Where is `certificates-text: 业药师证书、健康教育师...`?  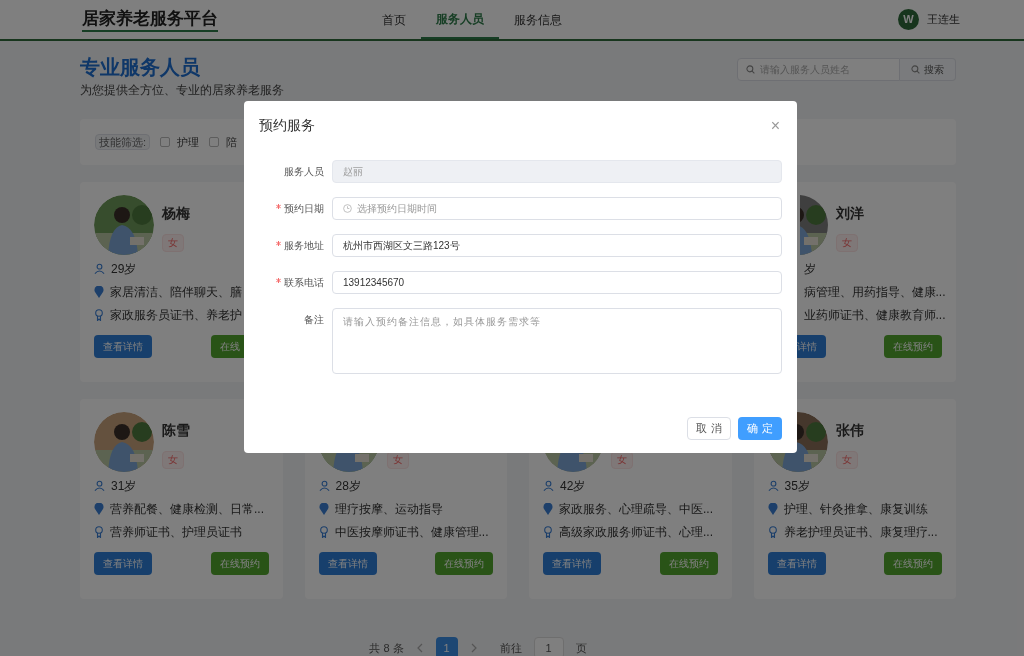 certificates-text: 业药师证书、健康教育师... is located at coordinates (874, 315).